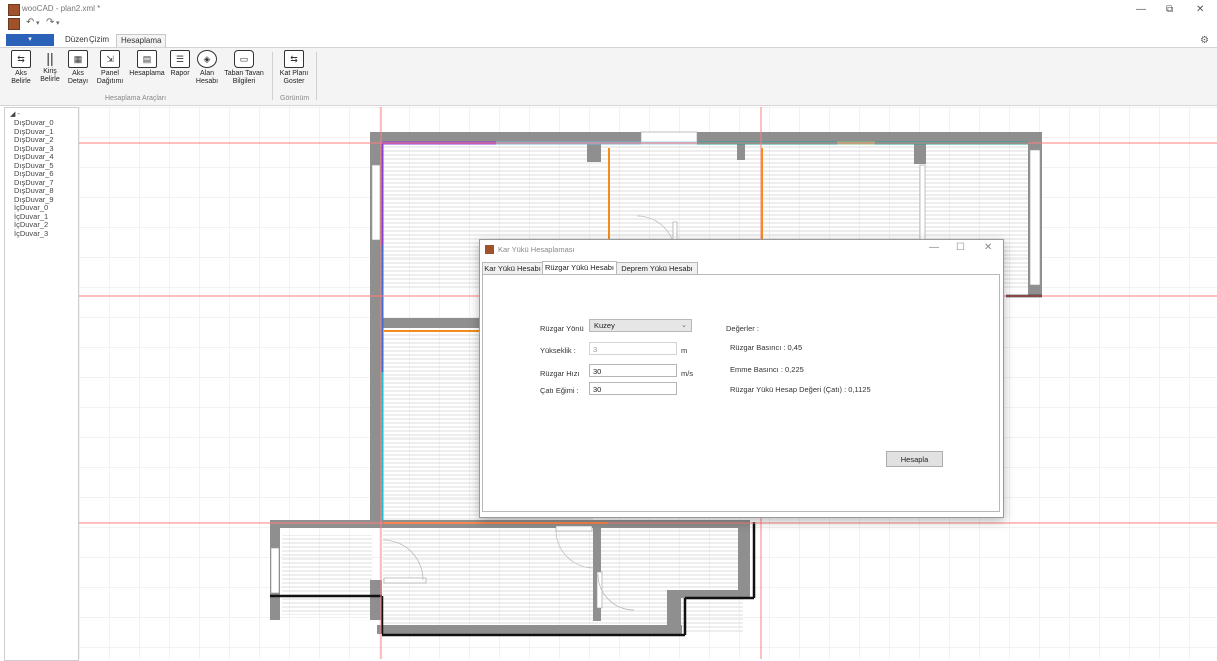  I want to click on speed-input: 30, so click(633, 370).